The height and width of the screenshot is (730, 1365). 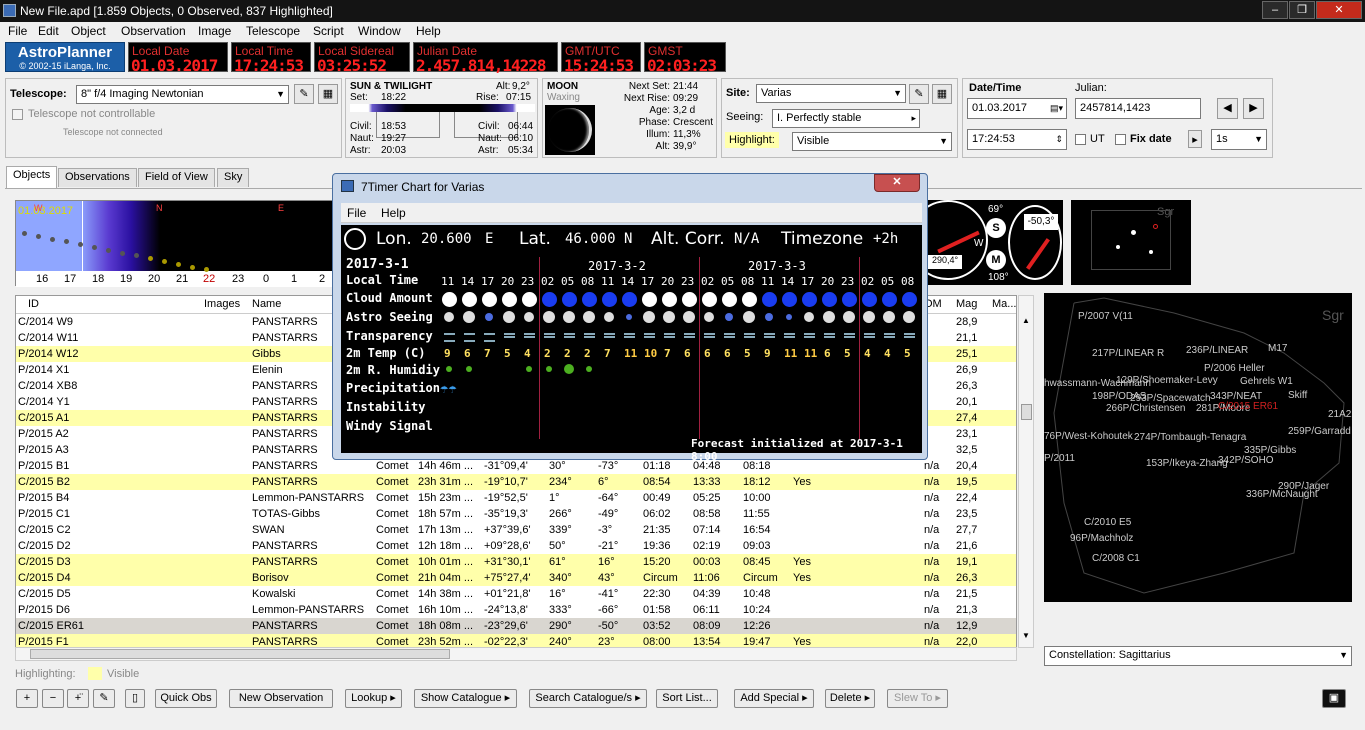 I want to click on next-time-button: ▶, so click(x=1253, y=108).